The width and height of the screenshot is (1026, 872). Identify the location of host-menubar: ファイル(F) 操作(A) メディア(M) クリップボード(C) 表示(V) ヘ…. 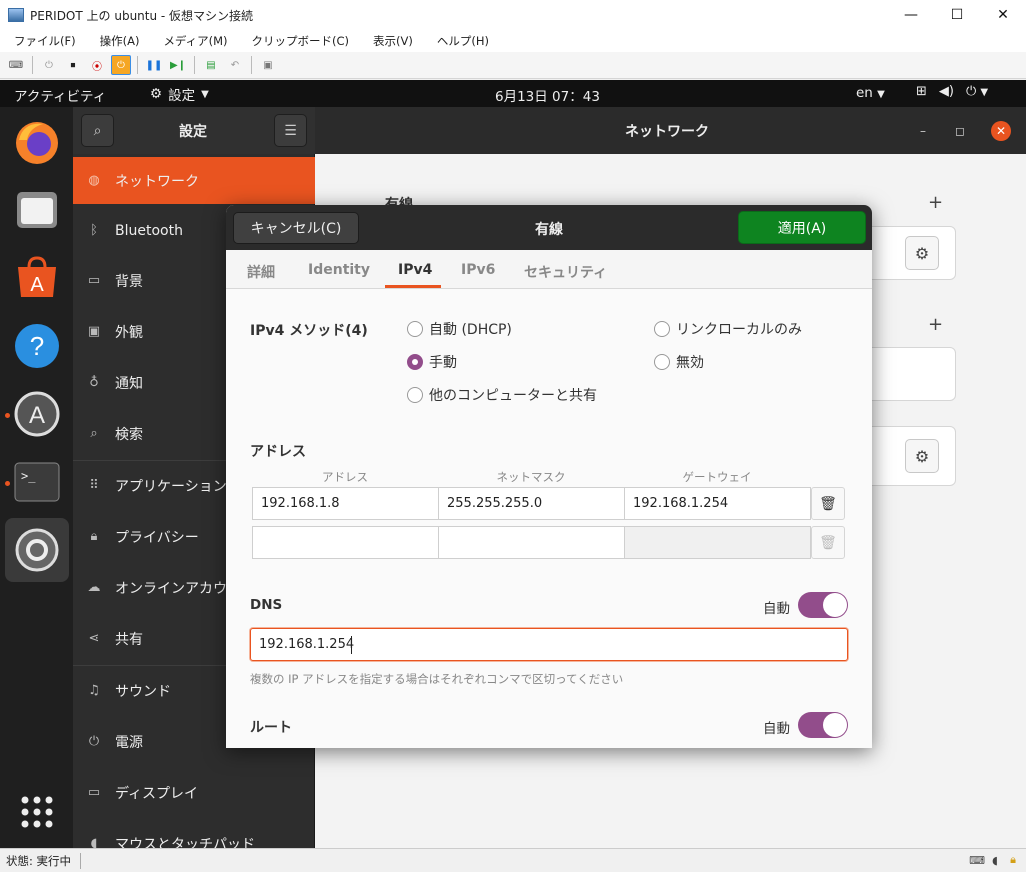
(513, 41).